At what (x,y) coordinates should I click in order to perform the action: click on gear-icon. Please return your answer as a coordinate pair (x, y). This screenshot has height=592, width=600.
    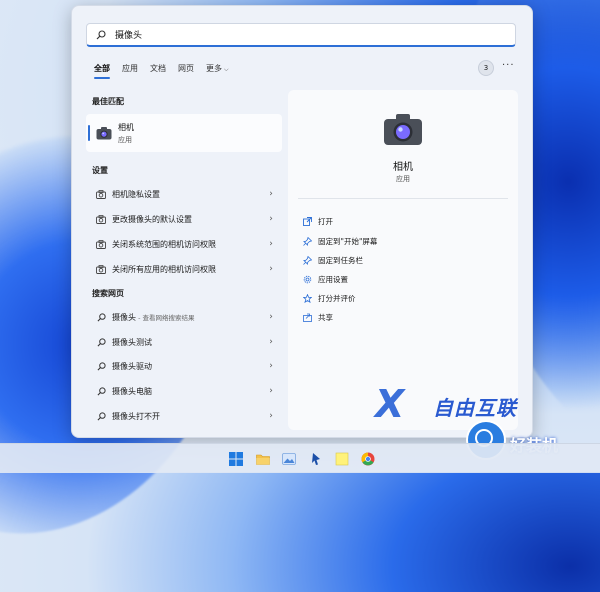
    Looking at the image, I should click on (307, 279).